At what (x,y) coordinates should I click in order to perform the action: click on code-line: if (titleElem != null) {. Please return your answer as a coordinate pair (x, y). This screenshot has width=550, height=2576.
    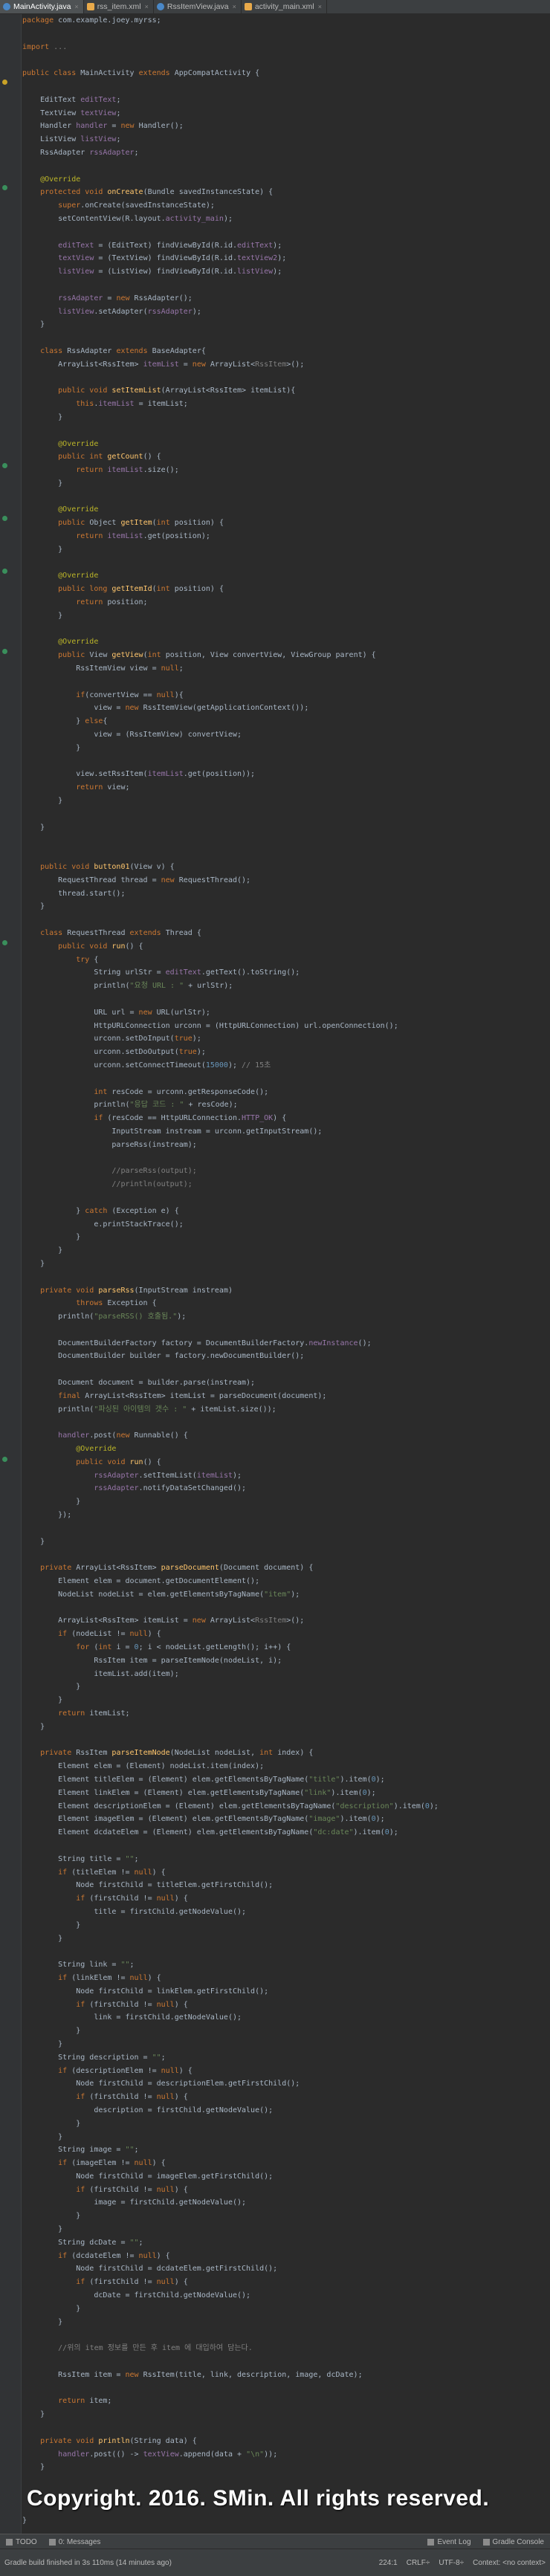
    Looking at the image, I should click on (282, 1873).